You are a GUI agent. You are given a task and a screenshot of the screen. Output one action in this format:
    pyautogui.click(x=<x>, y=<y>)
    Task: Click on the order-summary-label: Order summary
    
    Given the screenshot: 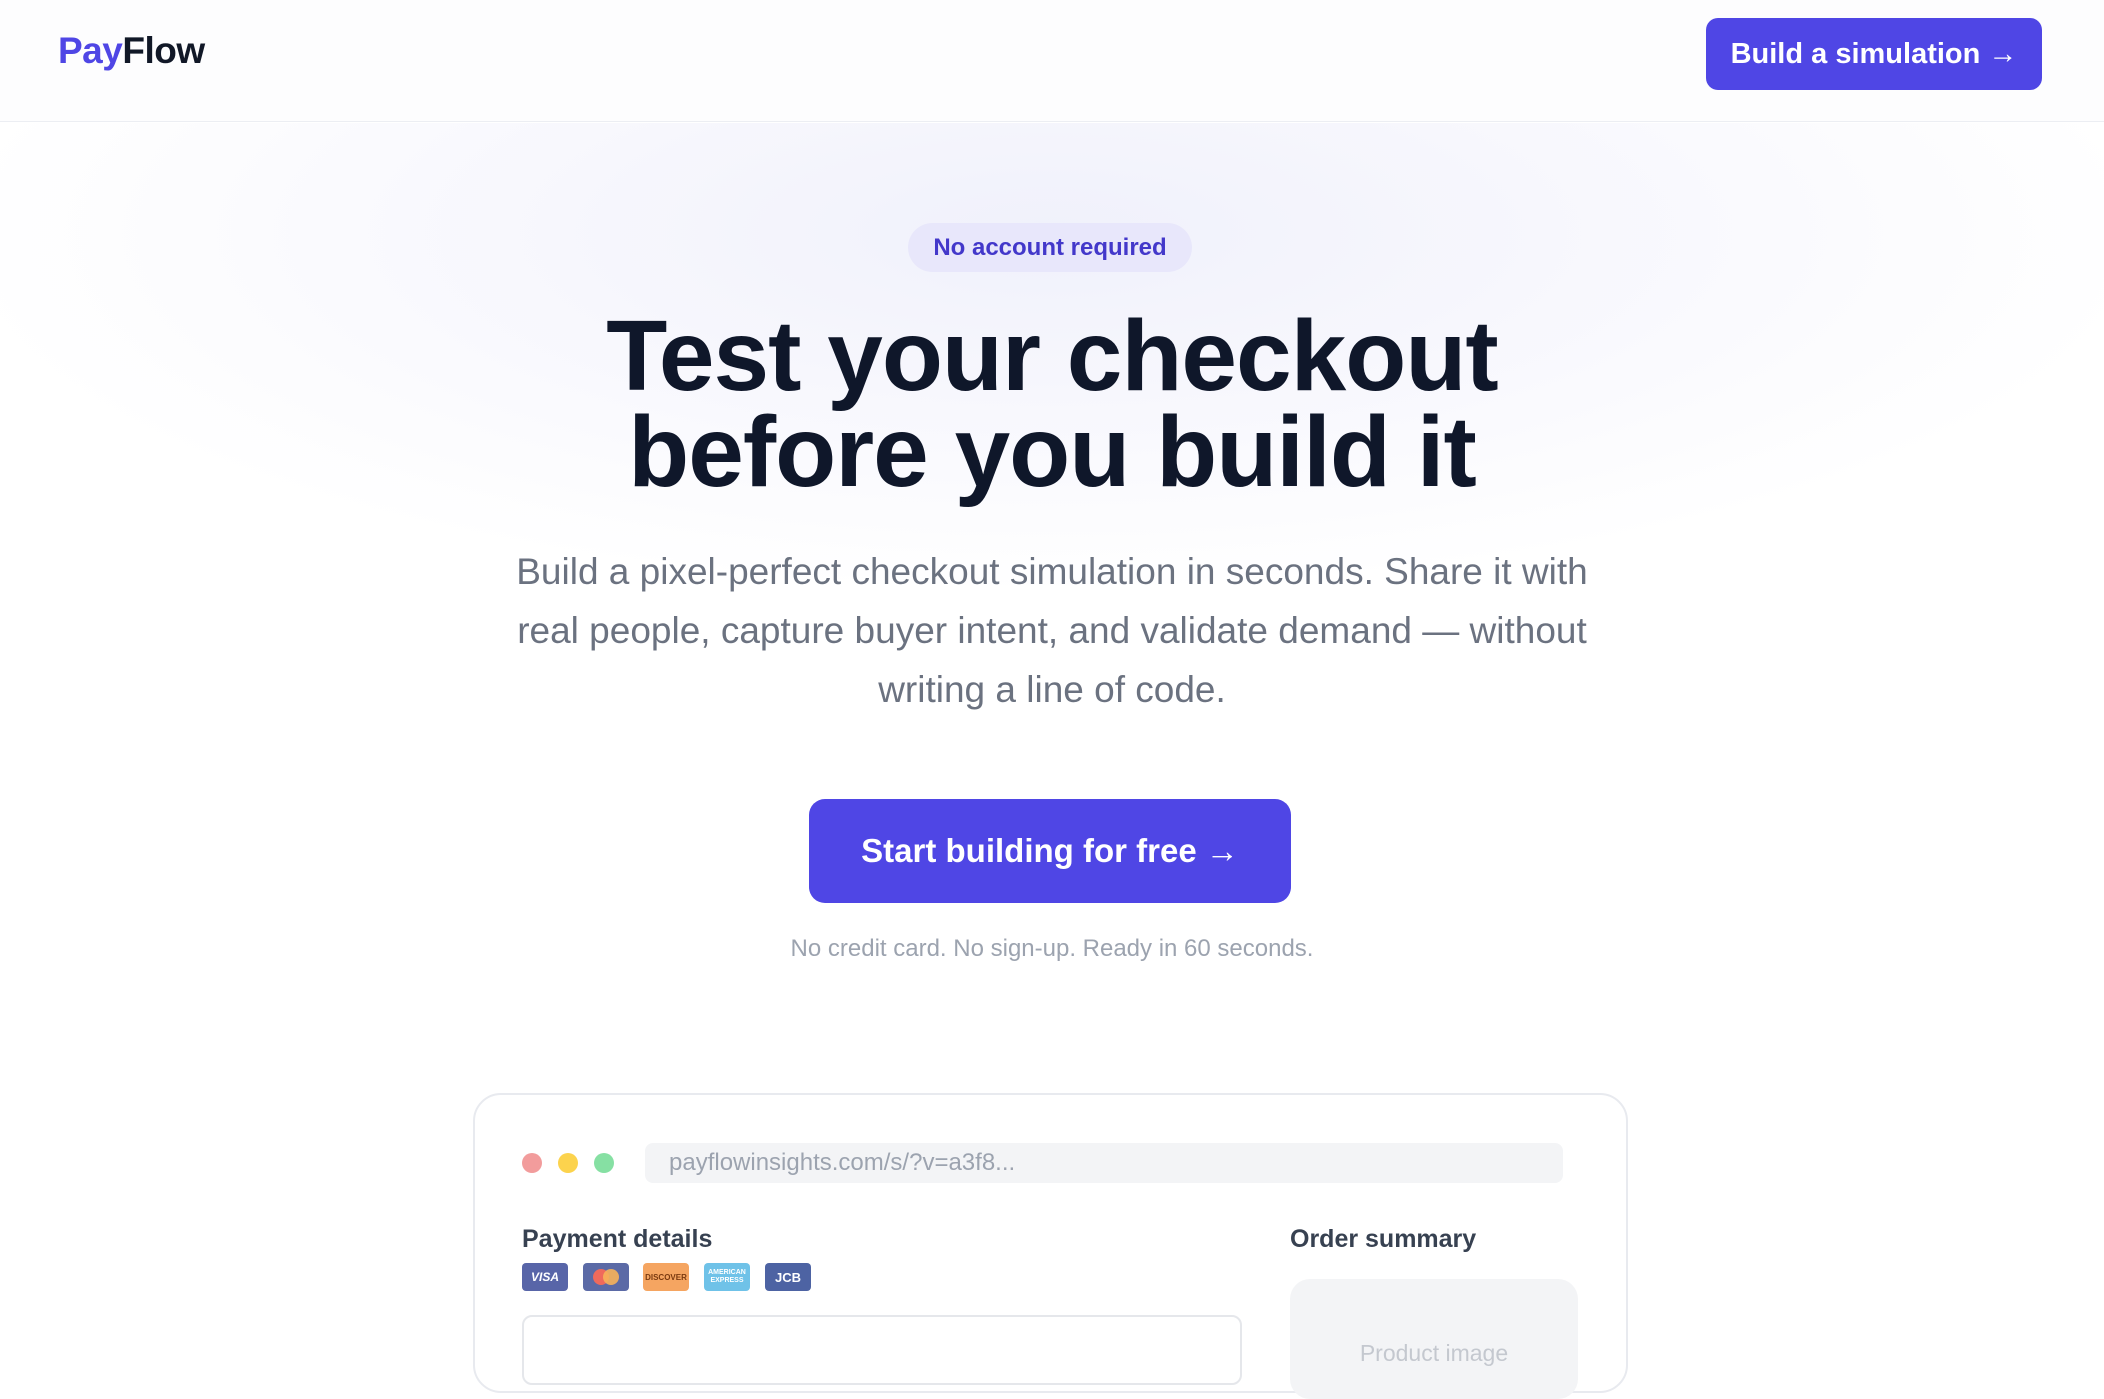 What is the action you would take?
    pyautogui.click(x=1383, y=1239)
    